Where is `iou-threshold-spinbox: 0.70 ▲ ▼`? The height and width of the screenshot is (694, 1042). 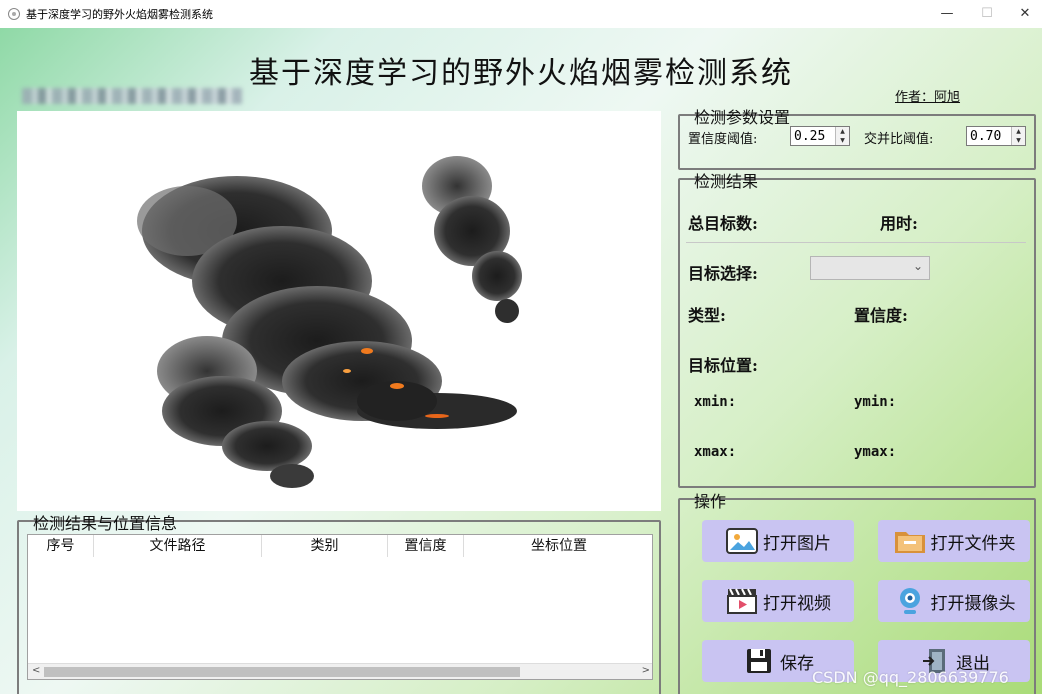
iou-threshold-spinbox: 0.70 ▲ ▼ is located at coordinates (996, 136).